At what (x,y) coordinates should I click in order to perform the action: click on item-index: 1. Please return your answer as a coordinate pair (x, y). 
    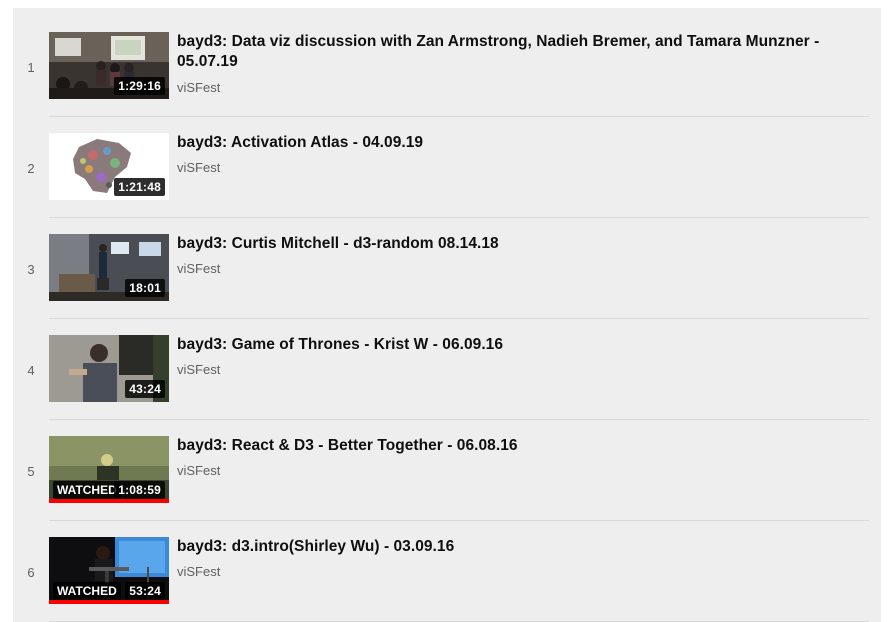
    Looking at the image, I should click on (31, 67).